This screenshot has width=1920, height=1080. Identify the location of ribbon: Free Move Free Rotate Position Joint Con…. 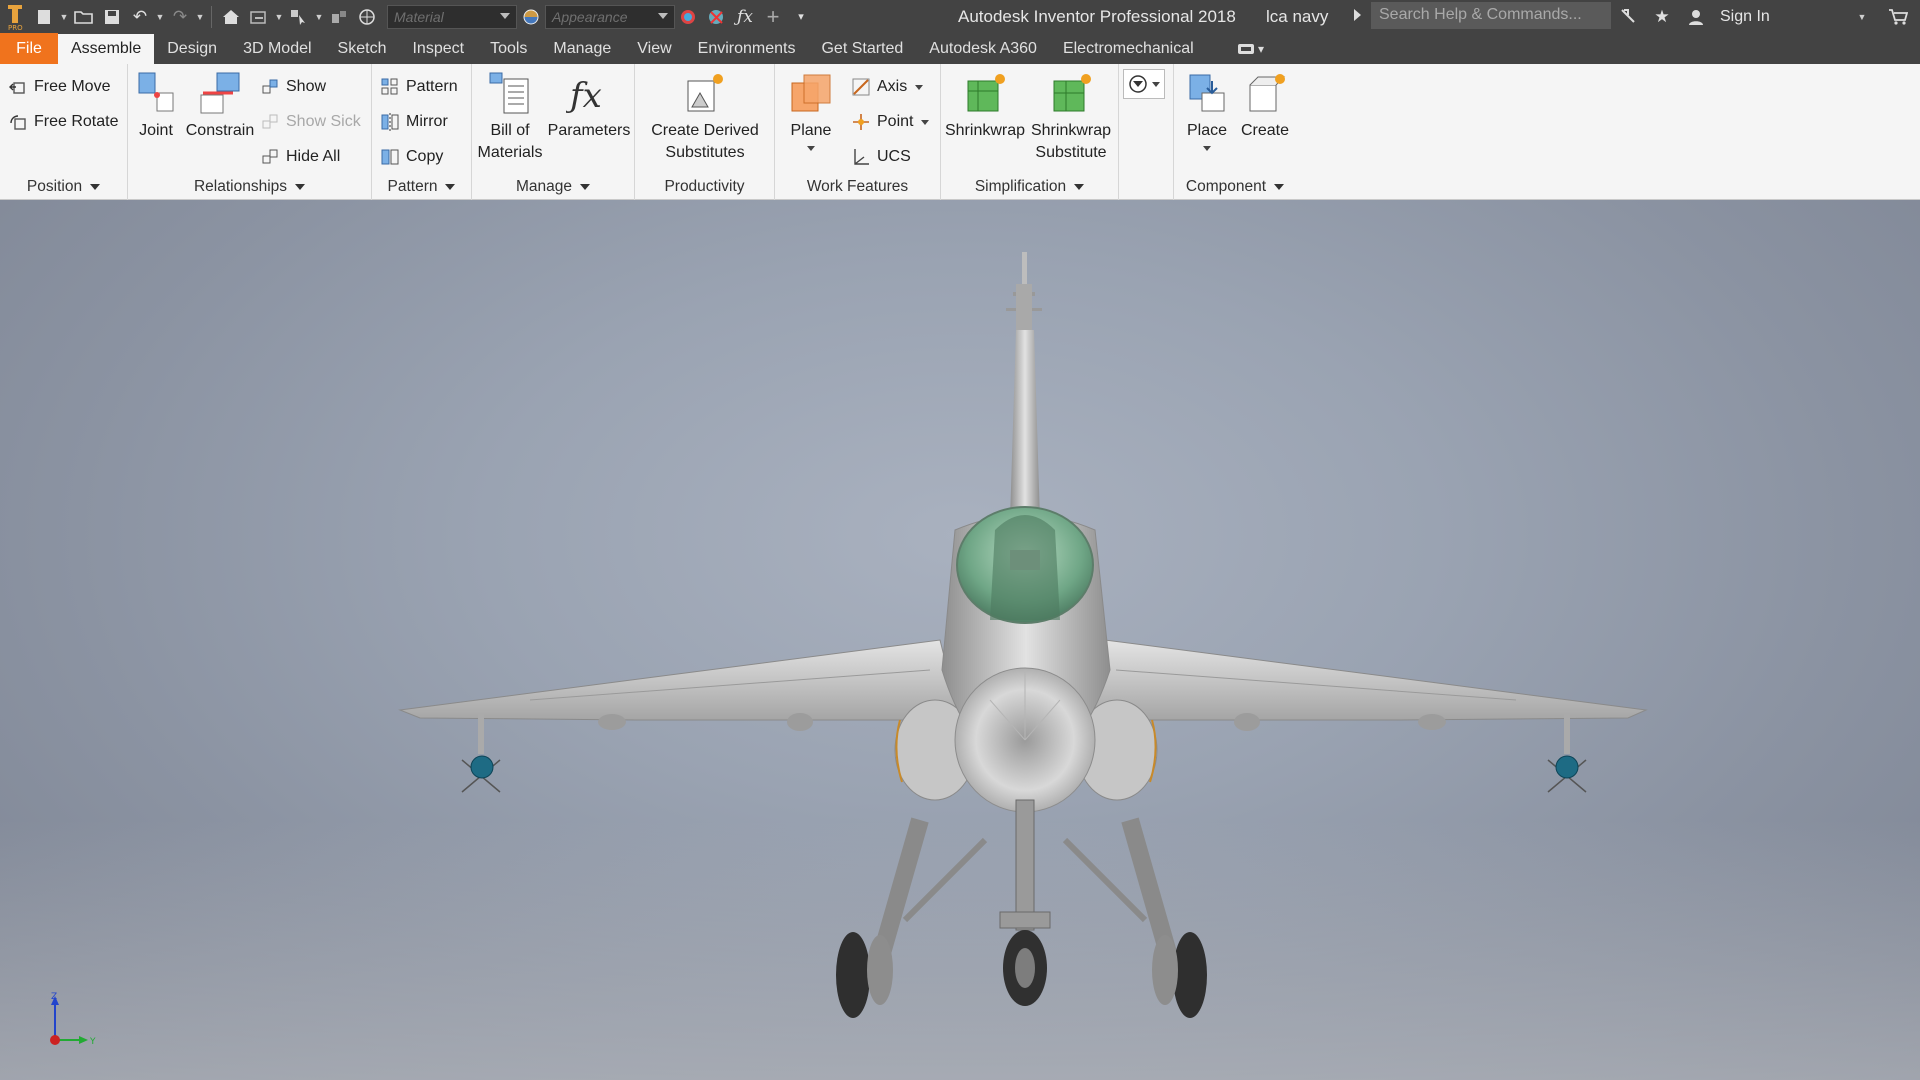
(960, 132).